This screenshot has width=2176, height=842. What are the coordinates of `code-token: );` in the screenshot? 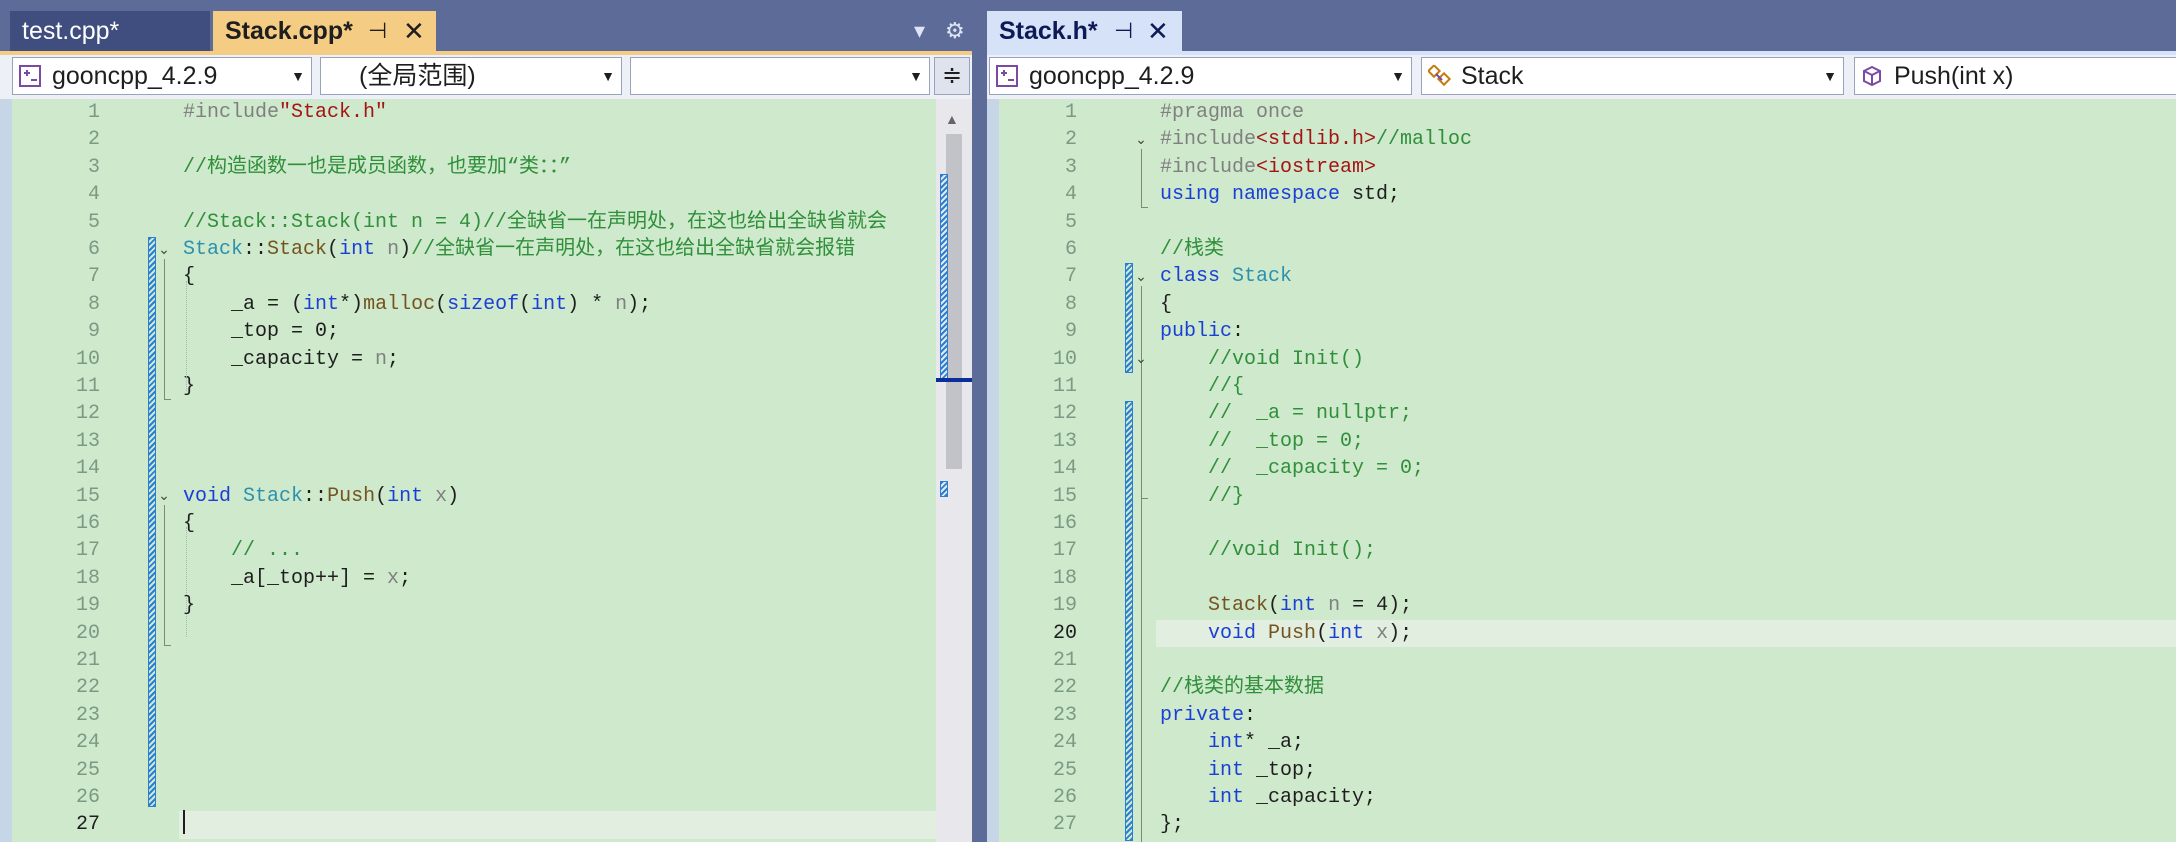 It's located at (1400, 633).